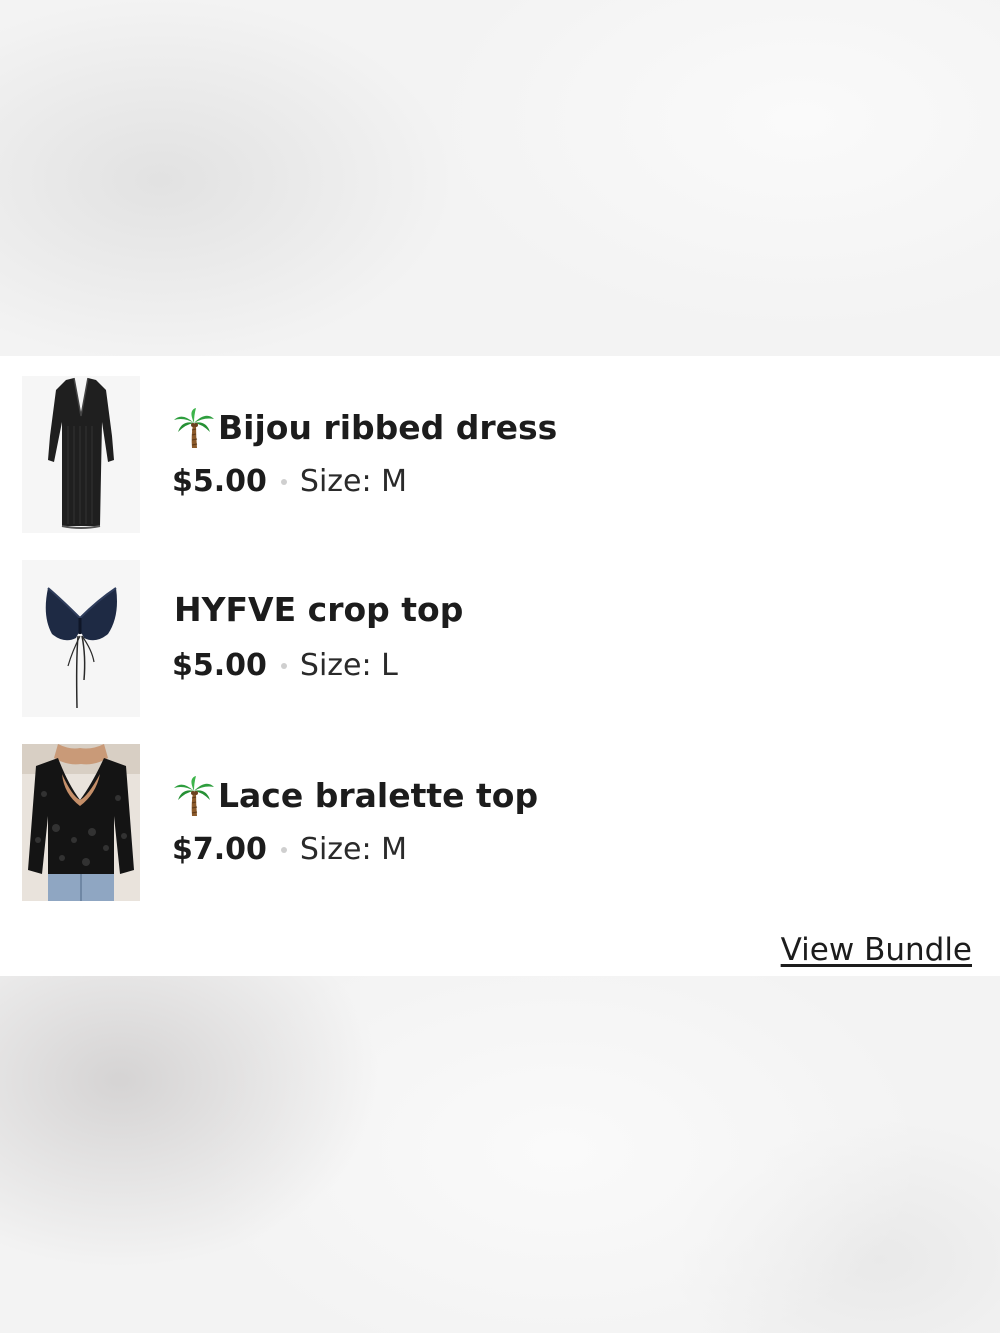 This screenshot has height=1333, width=1000. I want to click on bralette-image, so click(81, 822).